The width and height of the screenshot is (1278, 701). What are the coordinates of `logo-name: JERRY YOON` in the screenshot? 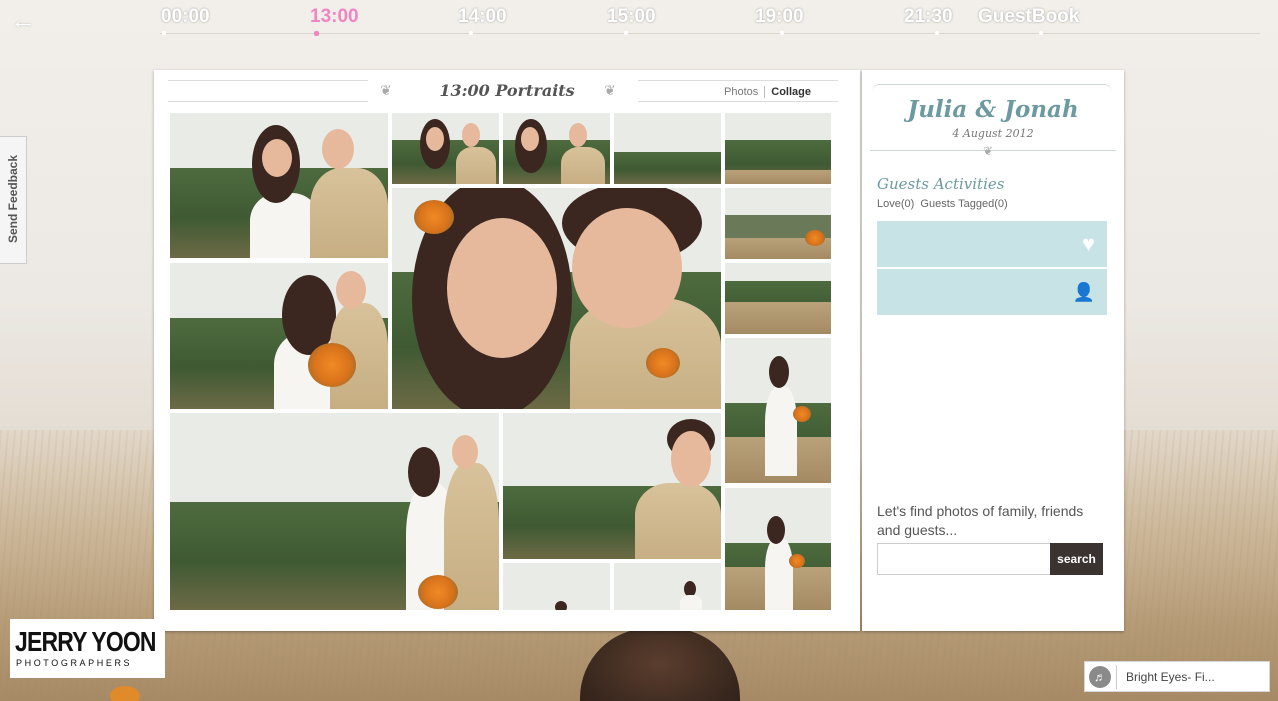 It's located at (85, 641).